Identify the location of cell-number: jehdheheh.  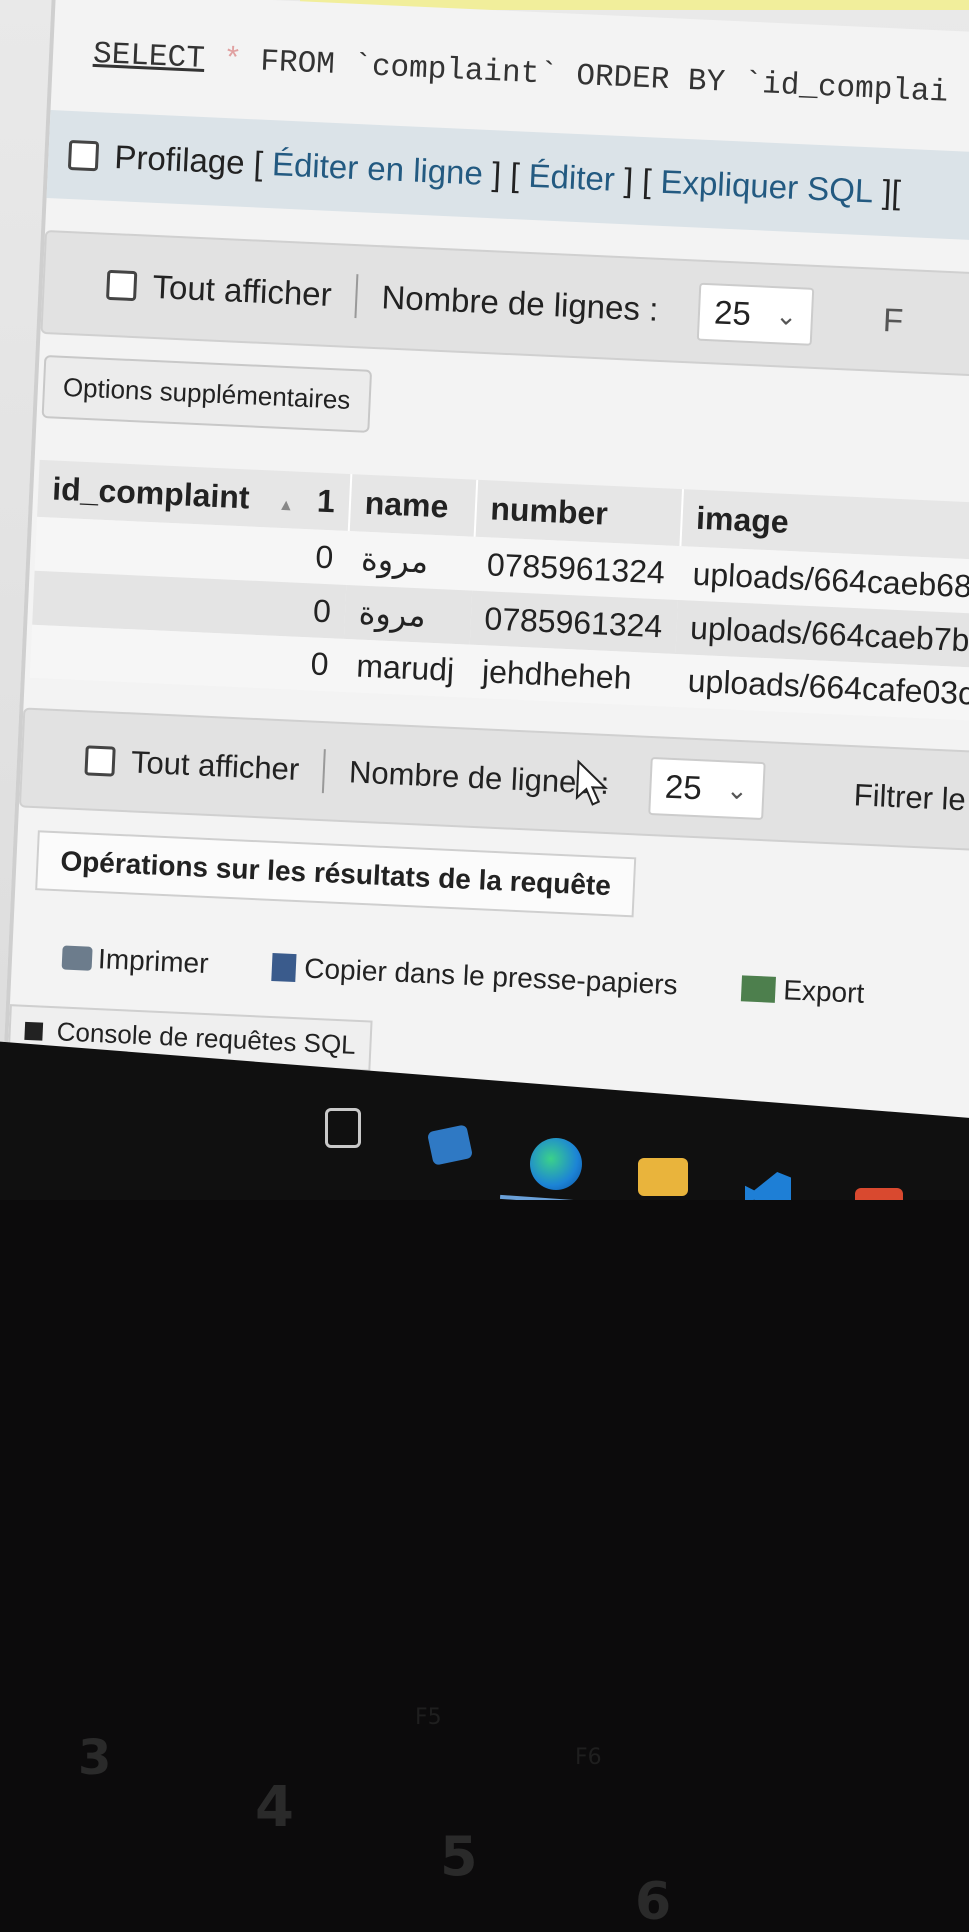
(571, 675).